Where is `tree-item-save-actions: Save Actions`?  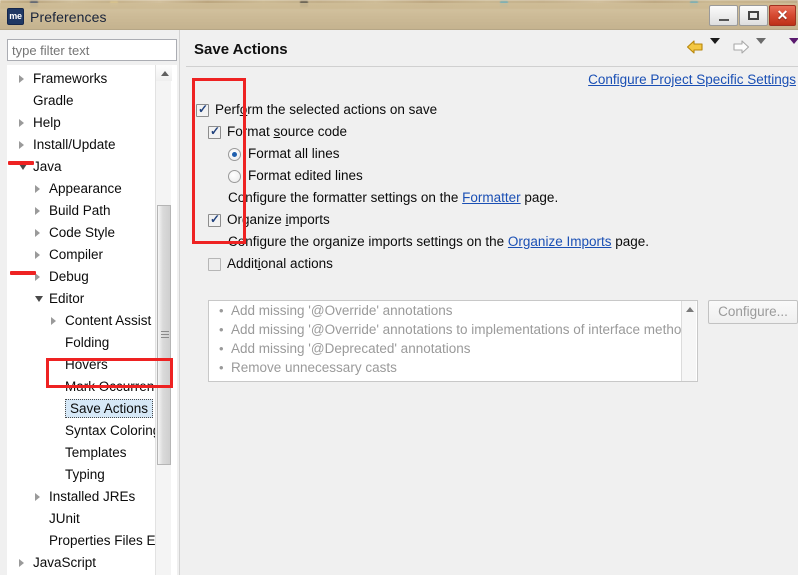 tree-item-save-actions: Save Actions is located at coordinates (83, 409).